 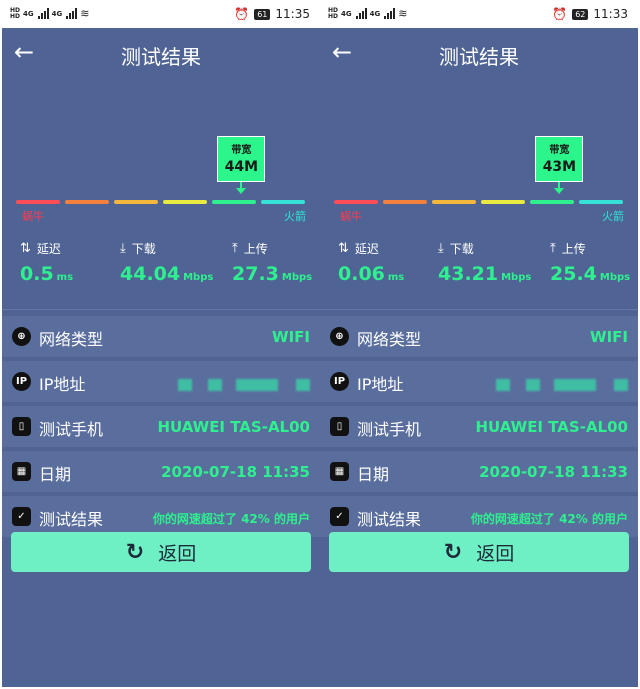 What do you see at coordinates (46, 262) in the screenshot?
I see `stat-latency: ⇅ 延迟 0.5 ms` at bounding box center [46, 262].